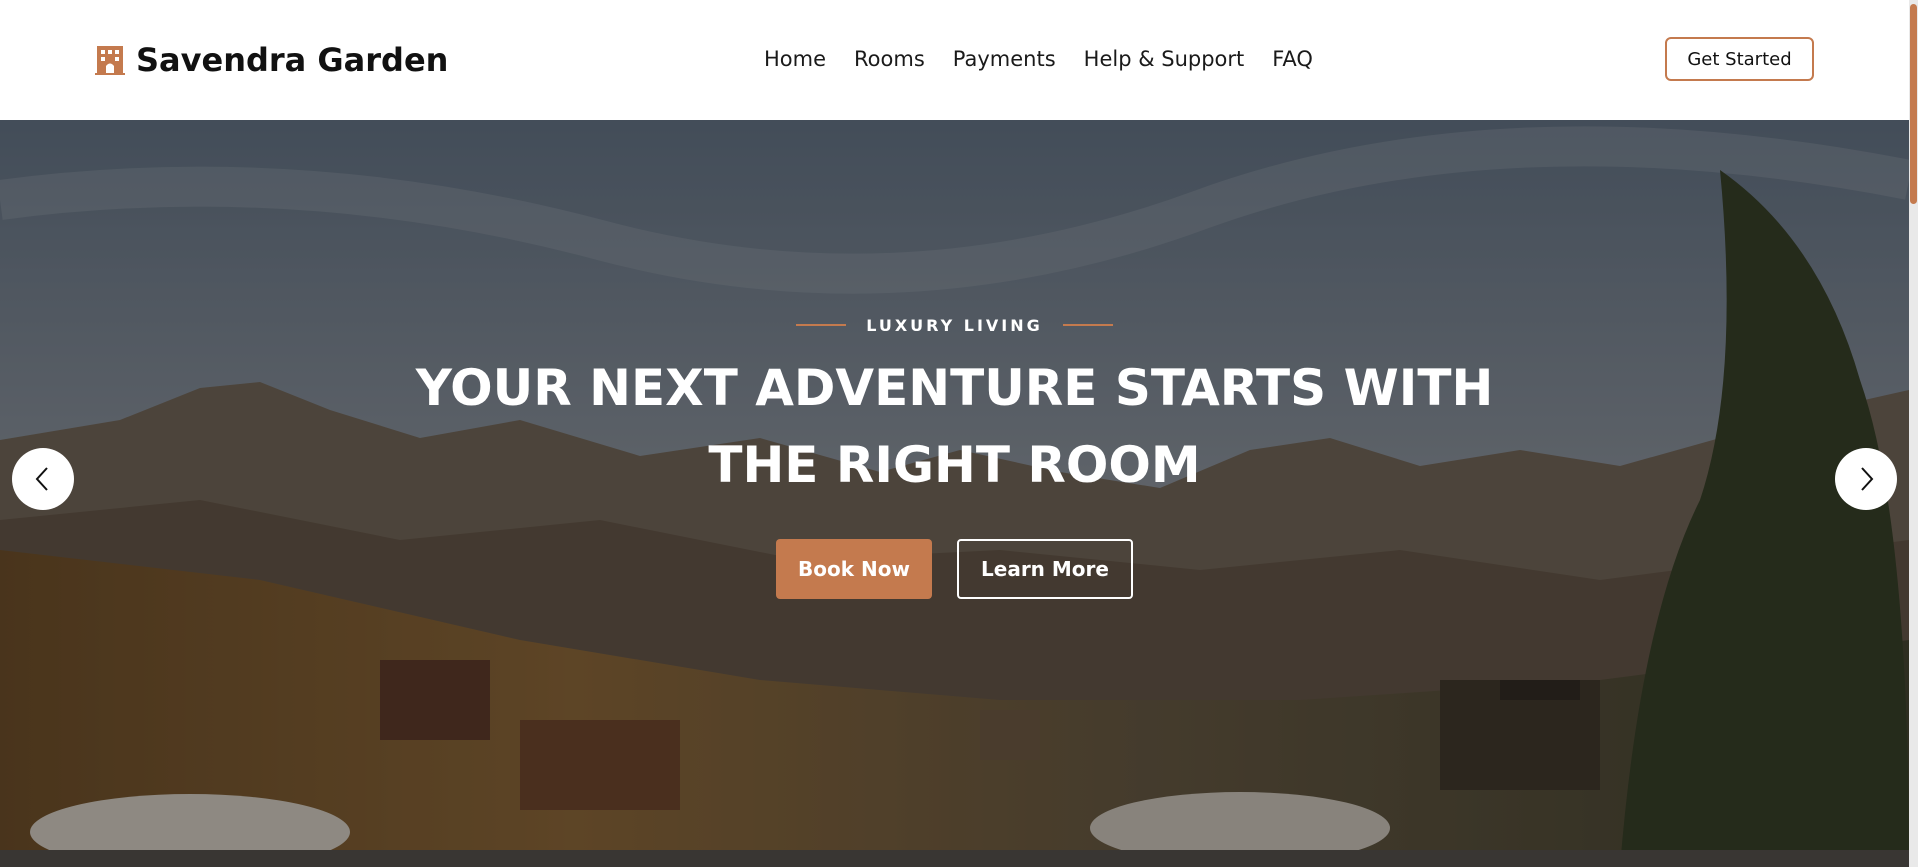  What do you see at coordinates (795, 59) in the screenshot?
I see `nav-home: Home` at bounding box center [795, 59].